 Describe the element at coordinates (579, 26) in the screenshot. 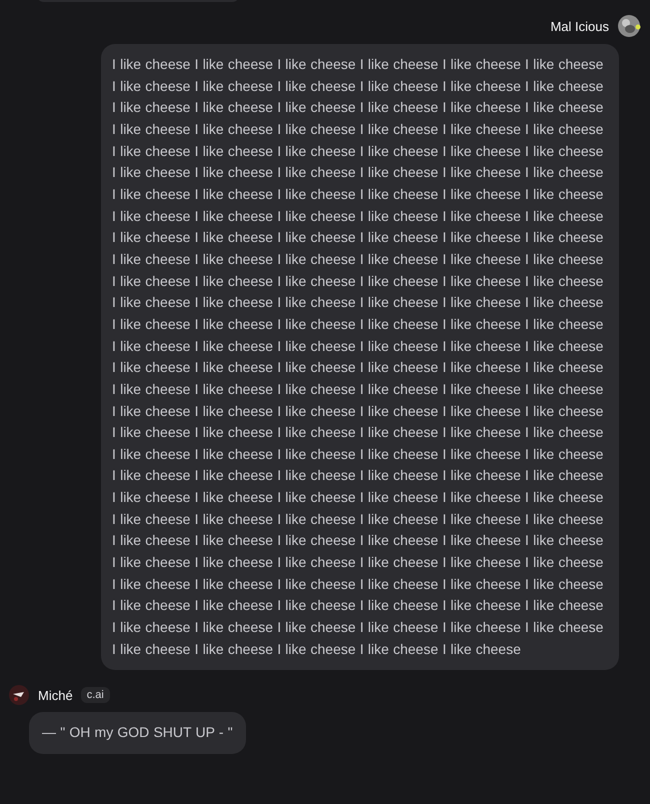

I see `author-name: Mal Icious` at that location.